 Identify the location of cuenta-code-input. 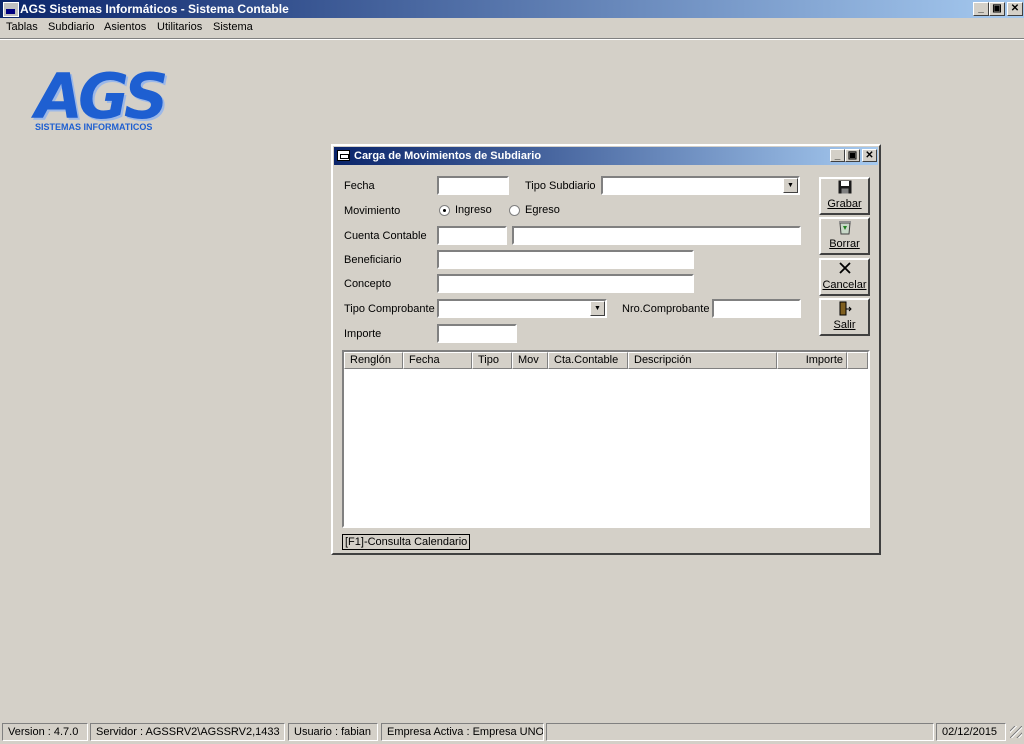
(472, 235).